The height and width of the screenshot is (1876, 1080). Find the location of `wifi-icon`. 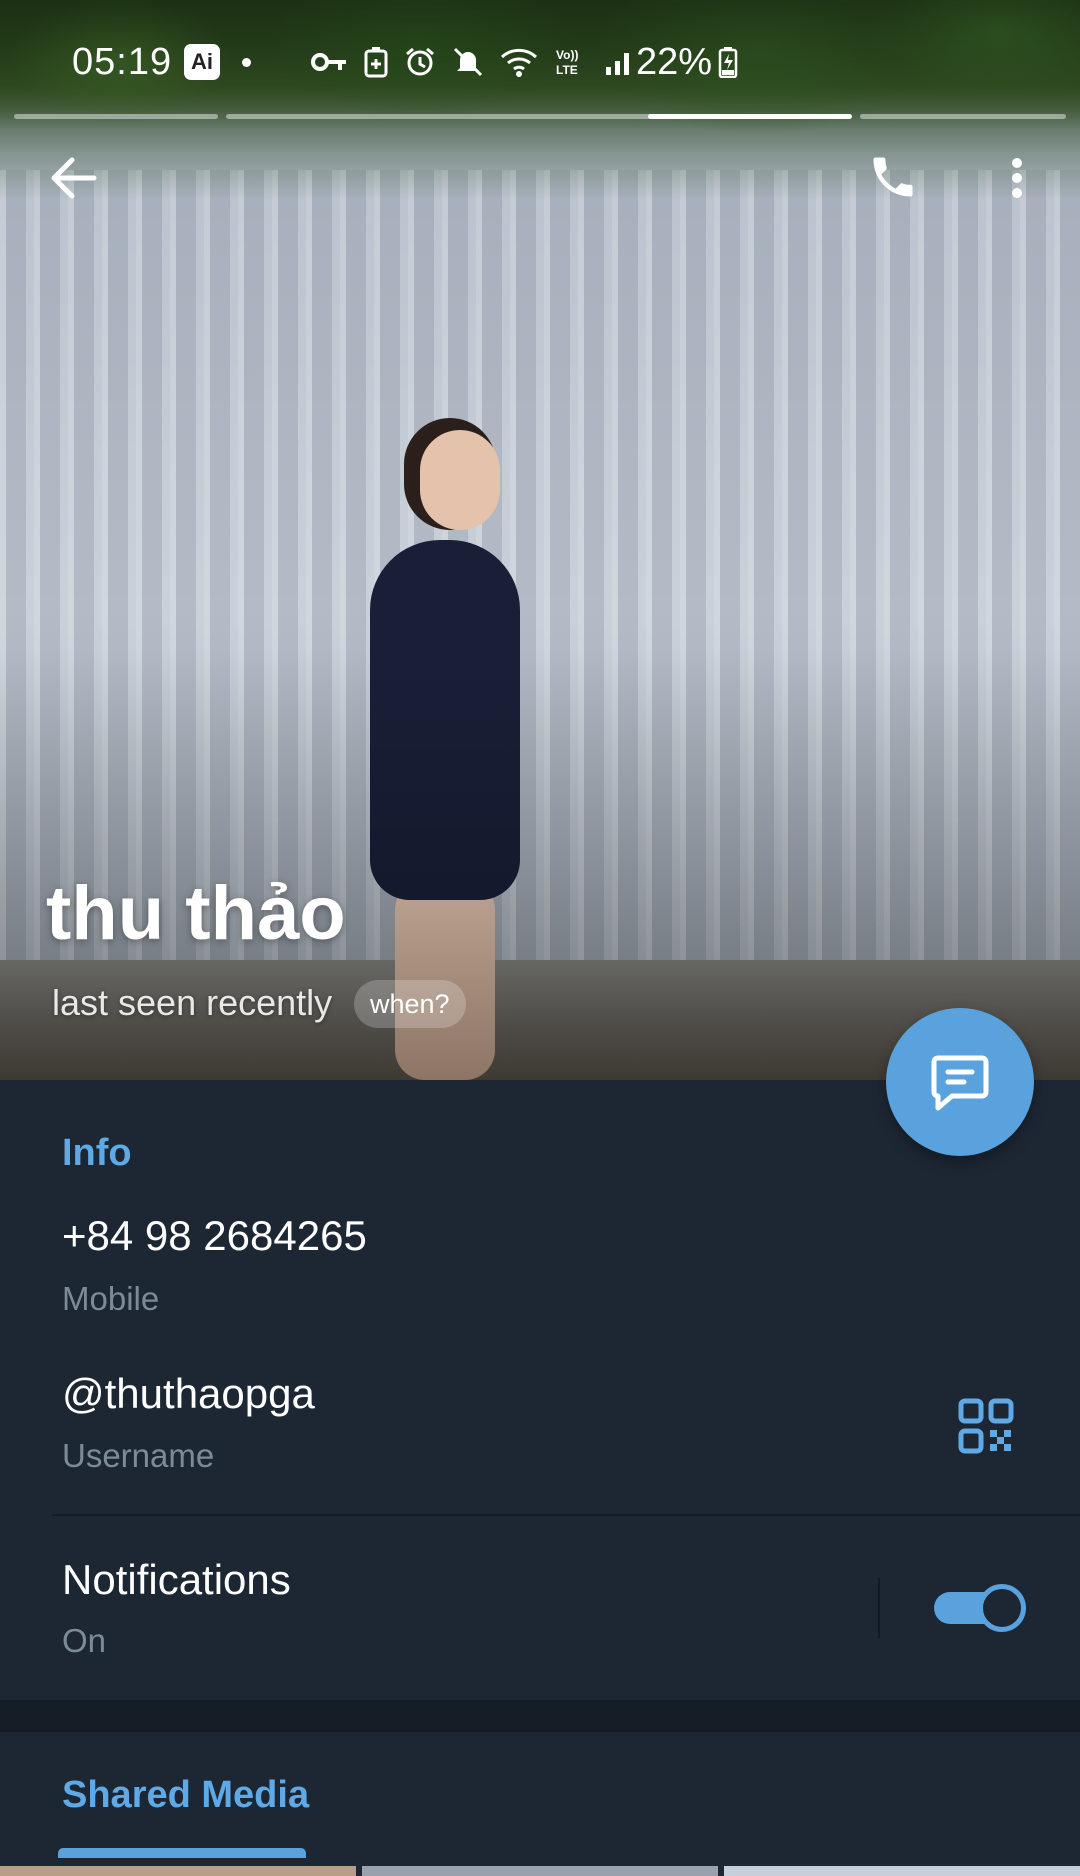

wifi-icon is located at coordinates (519, 62).